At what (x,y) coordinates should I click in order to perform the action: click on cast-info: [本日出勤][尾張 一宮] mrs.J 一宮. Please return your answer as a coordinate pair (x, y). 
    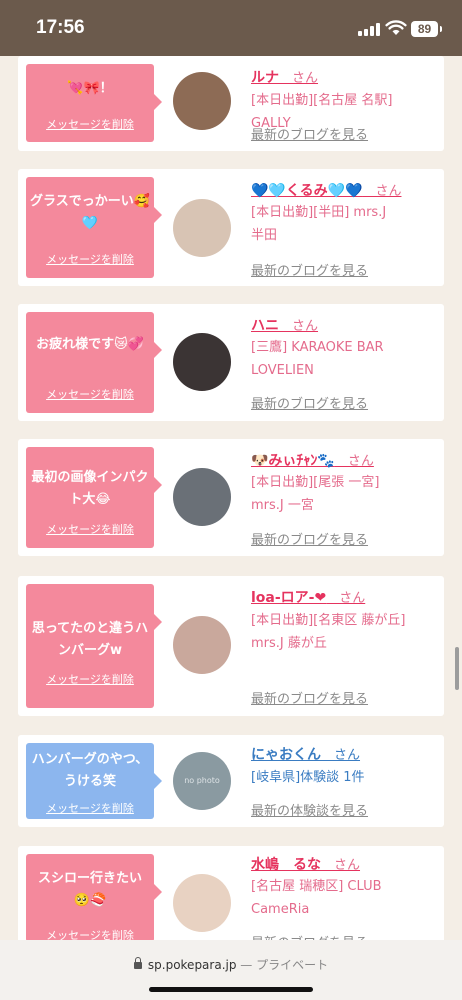
    Looking at the image, I should click on (315, 494).